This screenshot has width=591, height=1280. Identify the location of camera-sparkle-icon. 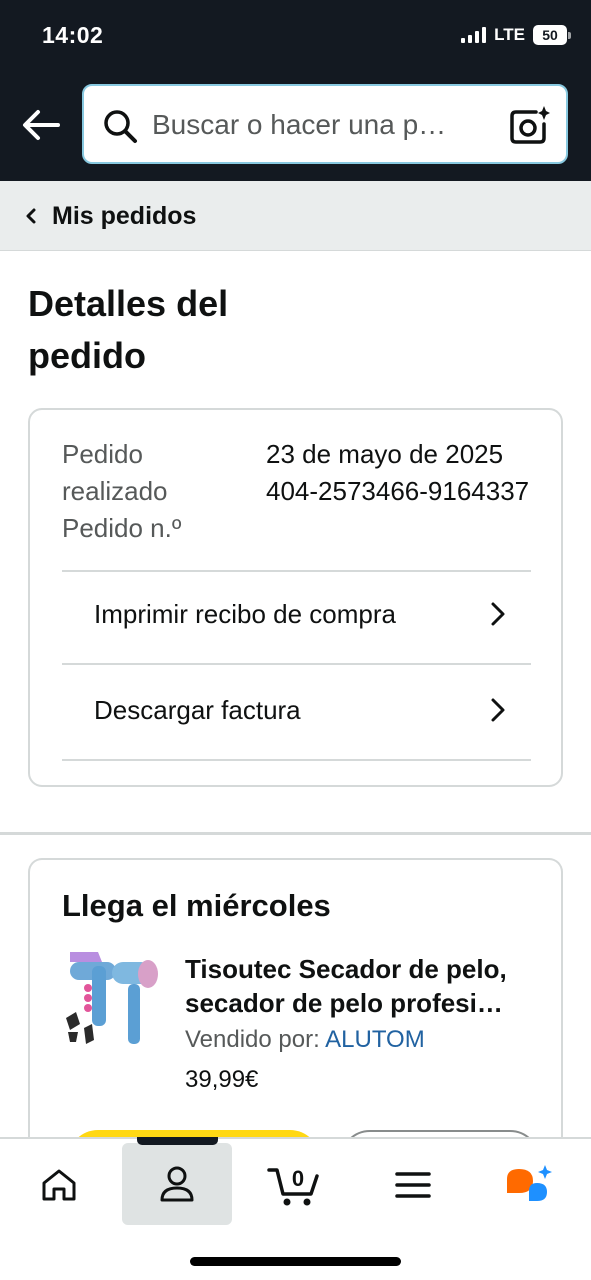
(529, 125).